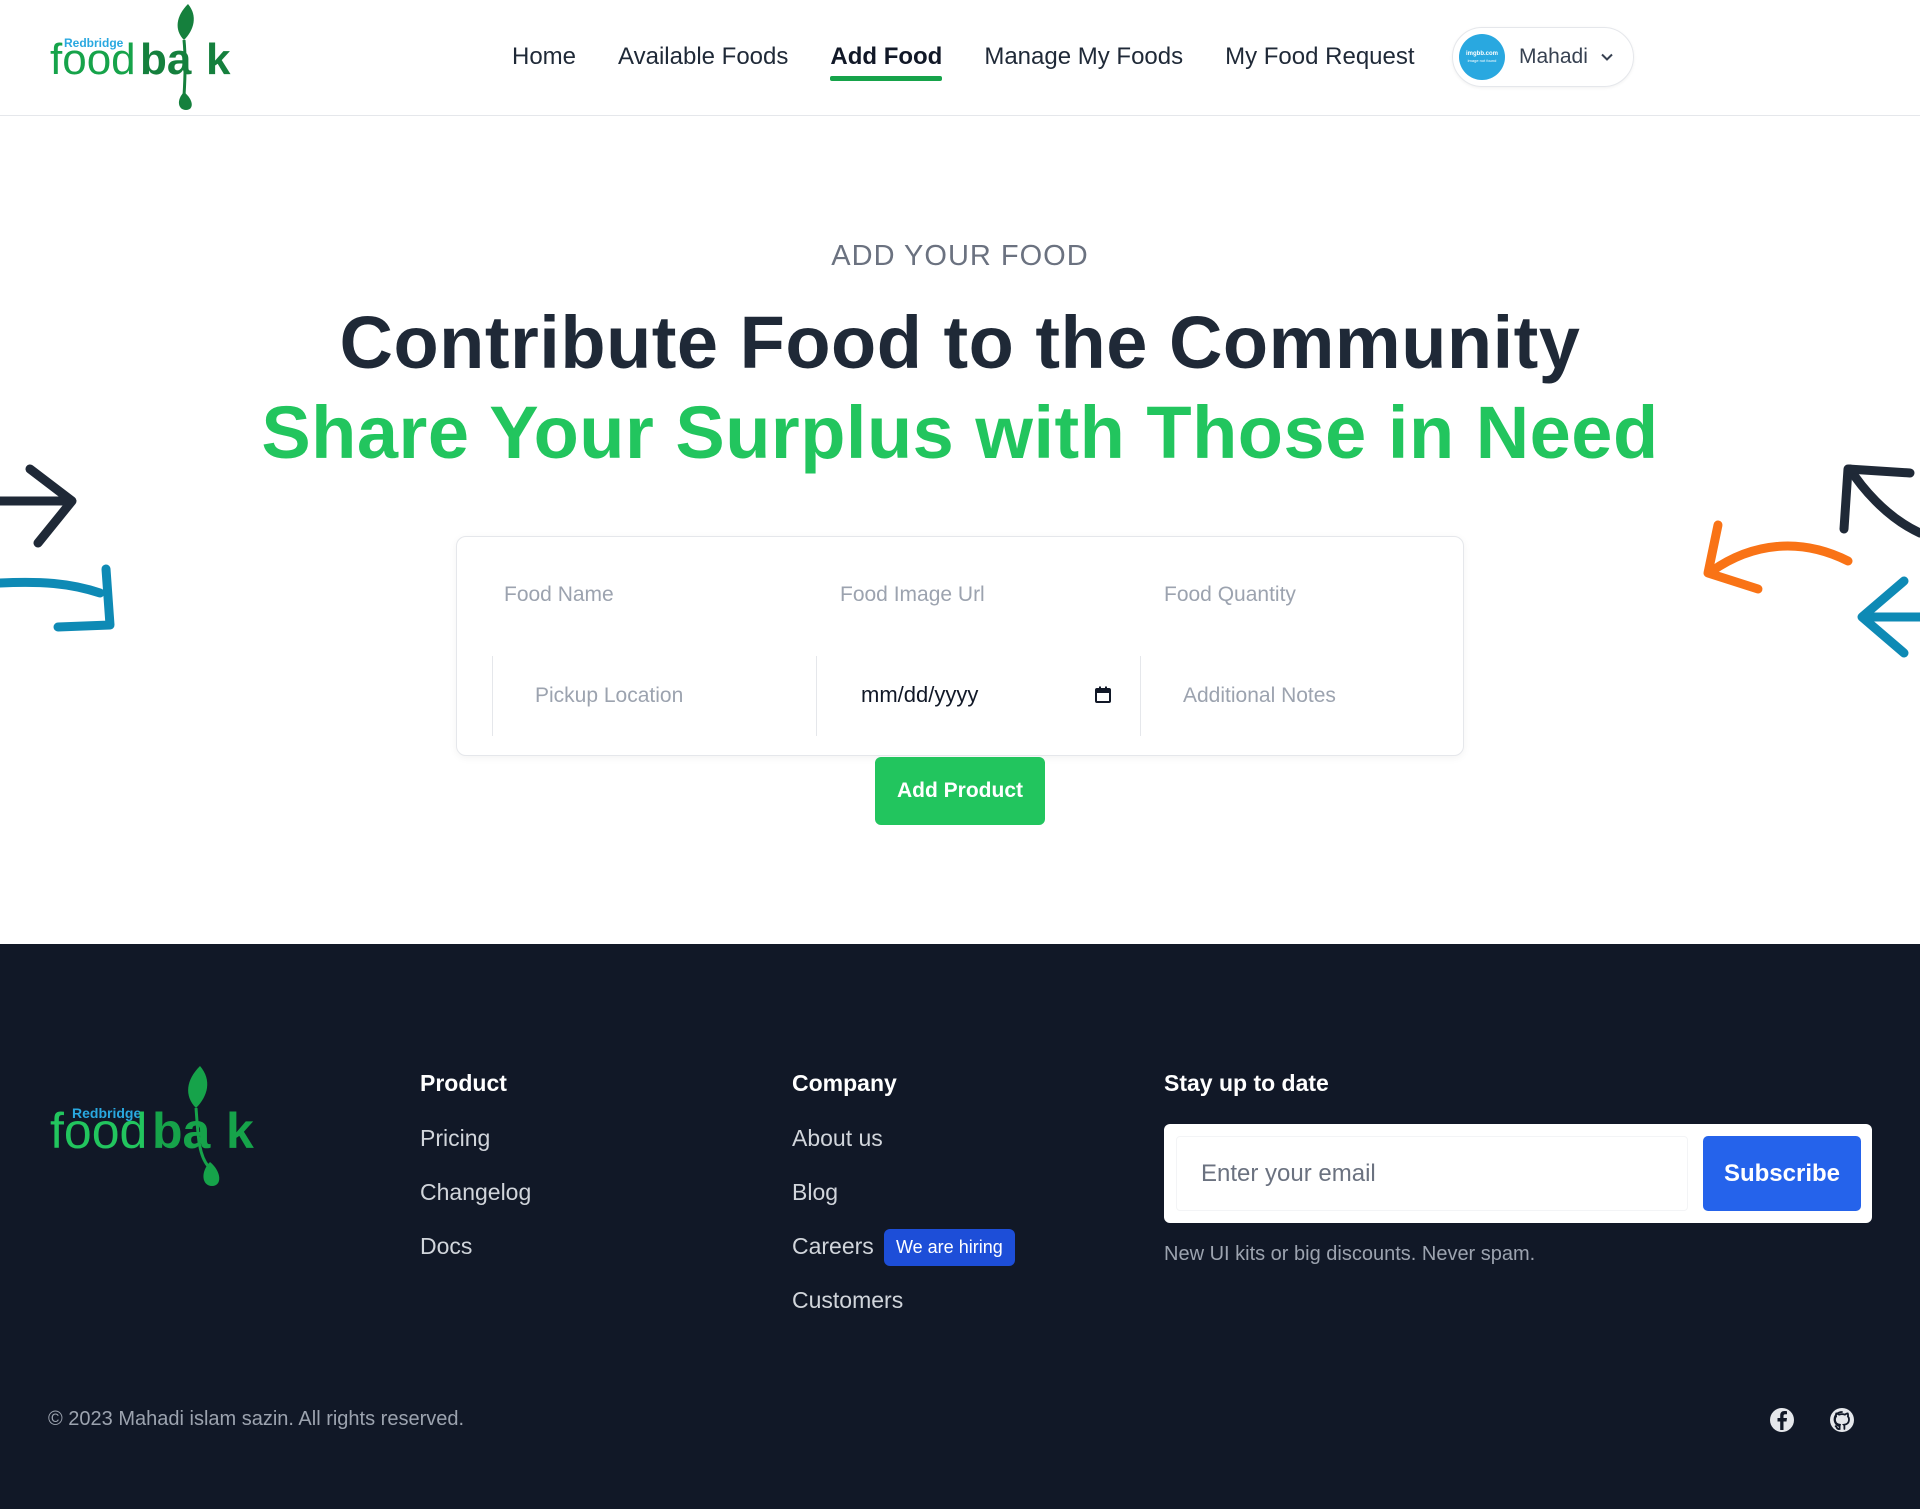 The height and width of the screenshot is (1509, 1920). I want to click on newsletter-email-input, so click(1432, 1173).